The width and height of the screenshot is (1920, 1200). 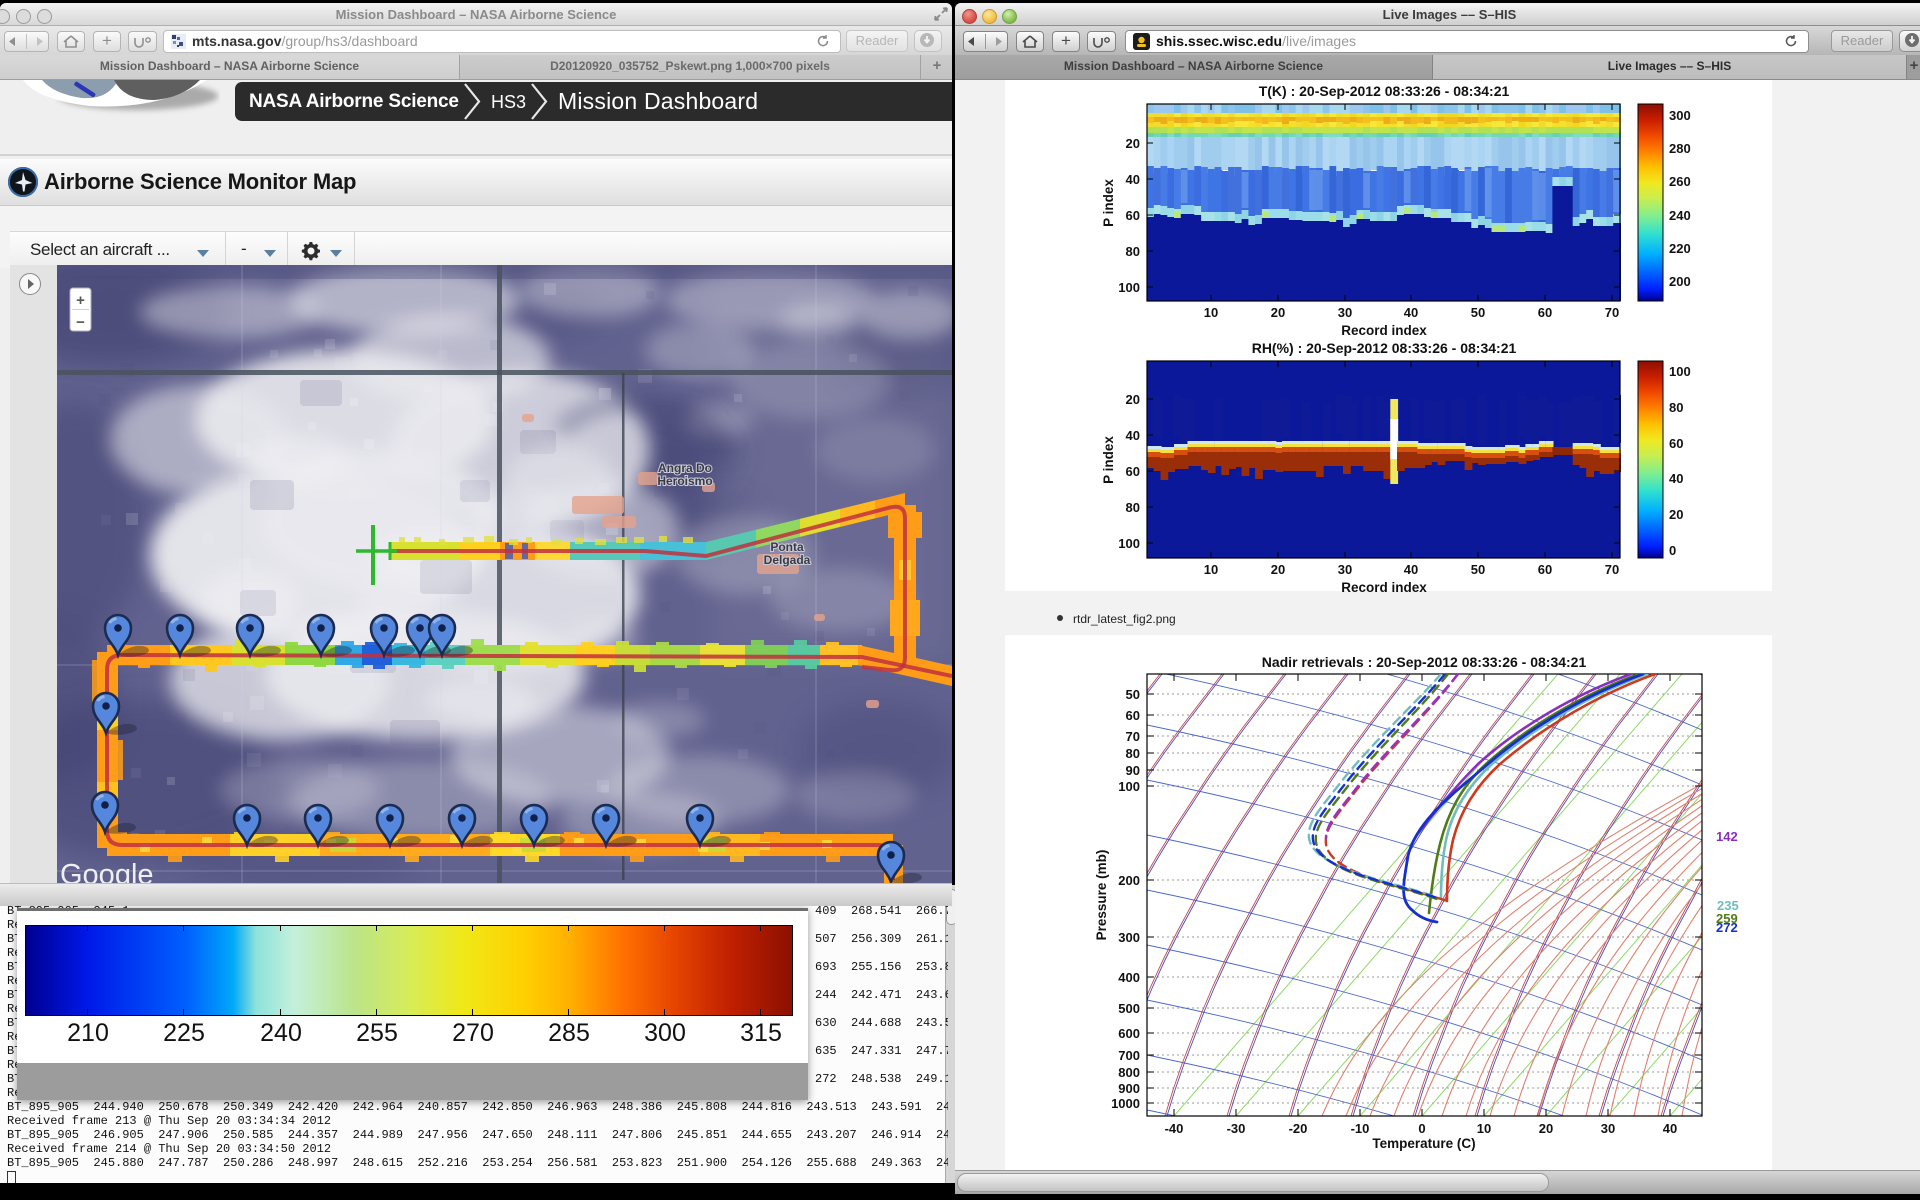 I want to click on svg-text:Angra DoHeroismo: Angra Do Heroismo, so click(x=684, y=474).